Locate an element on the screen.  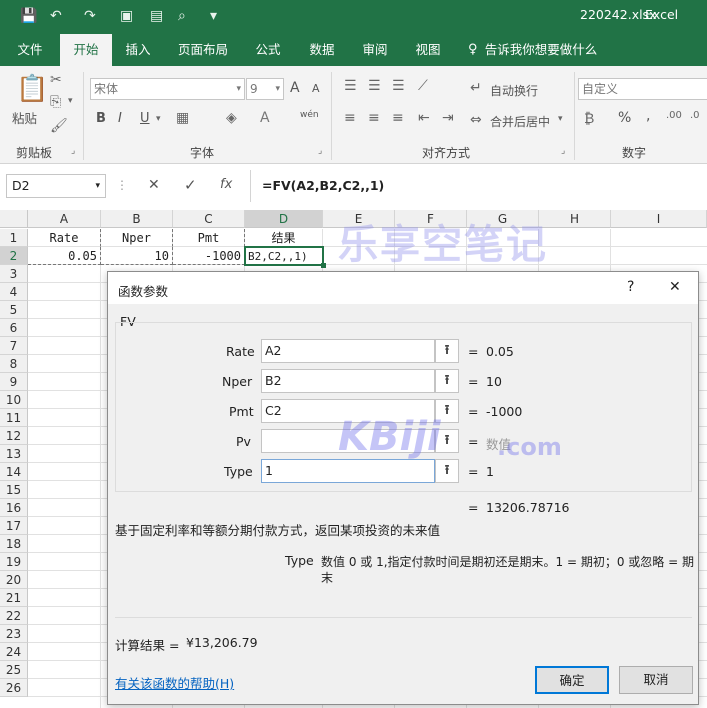
copy-icon: ⎘ is located at coordinates (55, 102).